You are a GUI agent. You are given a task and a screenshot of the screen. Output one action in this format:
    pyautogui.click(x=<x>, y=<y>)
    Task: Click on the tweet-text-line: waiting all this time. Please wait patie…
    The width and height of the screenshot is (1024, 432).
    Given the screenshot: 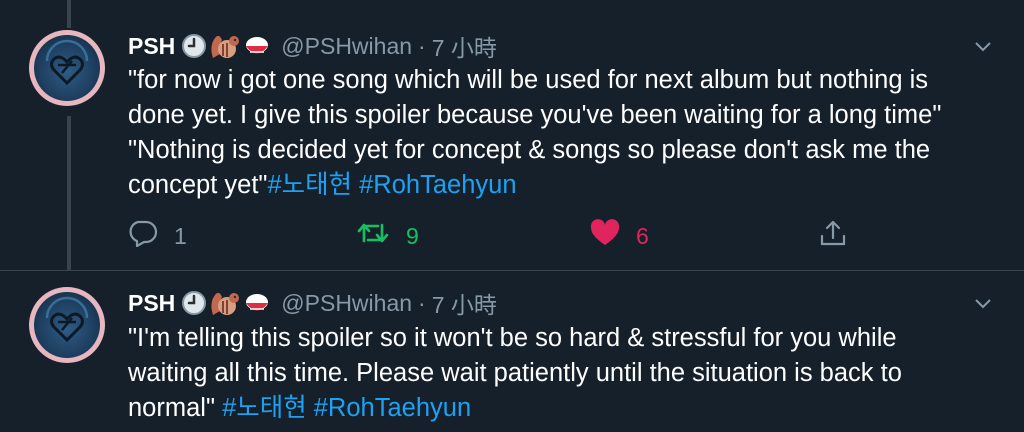 What is the action you would take?
    pyautogui.click(x=515, y=373)
    